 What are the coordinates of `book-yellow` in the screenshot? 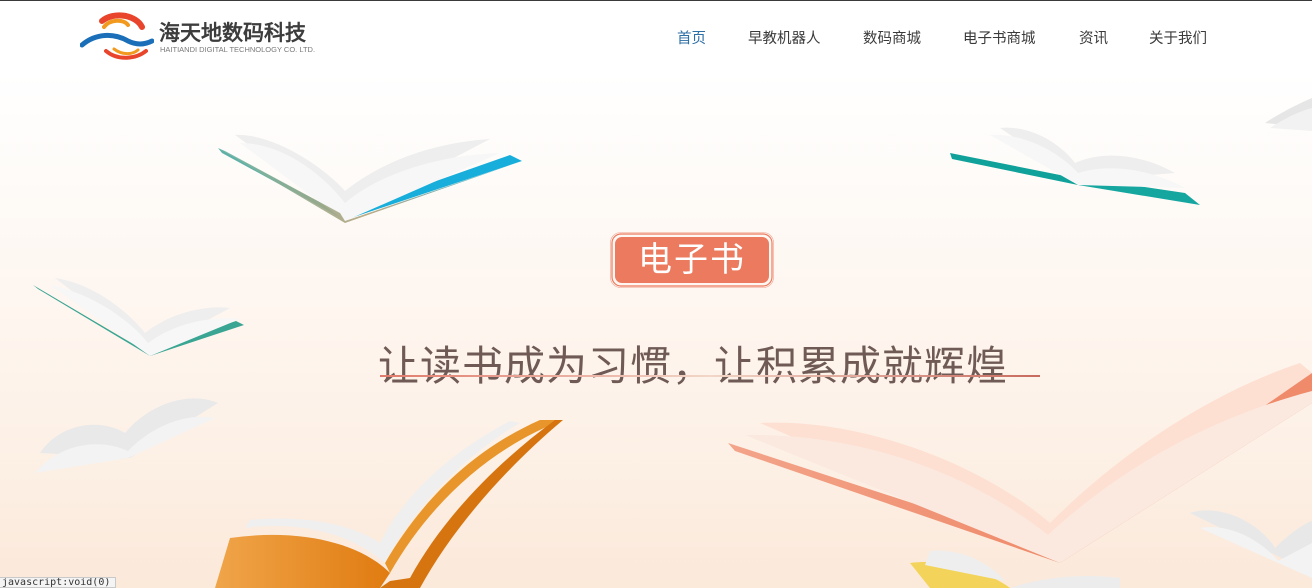 It's located at (1015, 569).